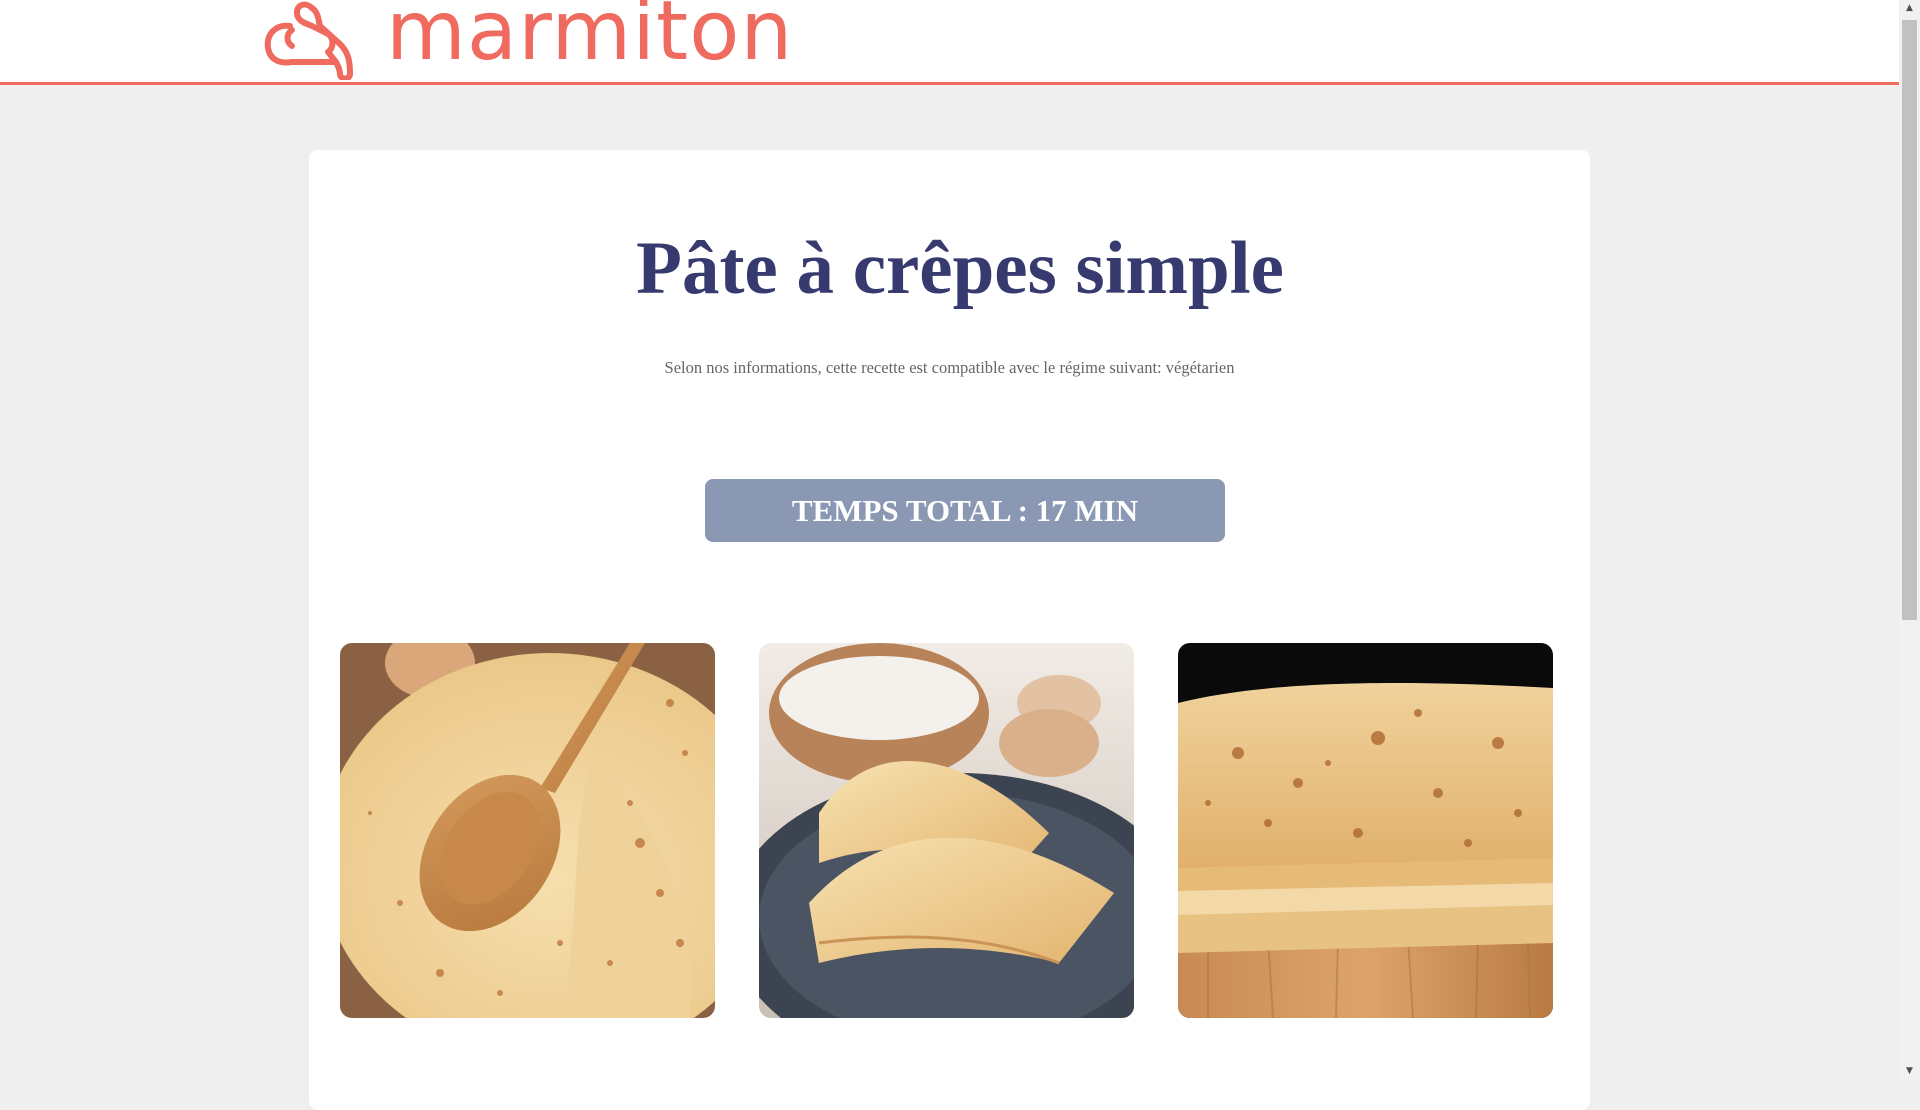  What do you see at coordinates (1909, 320) in the screenshot?
I see `scroll-thumb` at bounding box center [1909, 320].